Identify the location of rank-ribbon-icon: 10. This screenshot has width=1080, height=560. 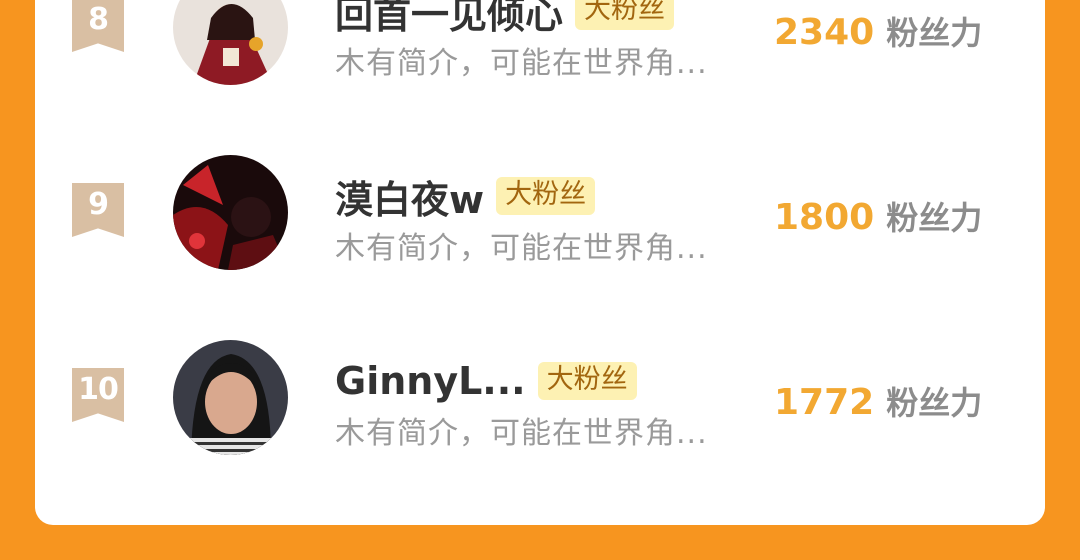
(98, 395).